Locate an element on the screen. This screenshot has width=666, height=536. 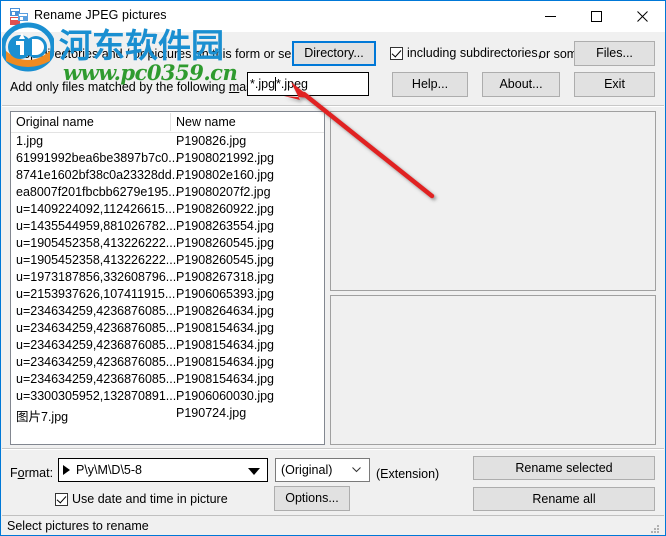
close-button is located at coordinates (642, 16).